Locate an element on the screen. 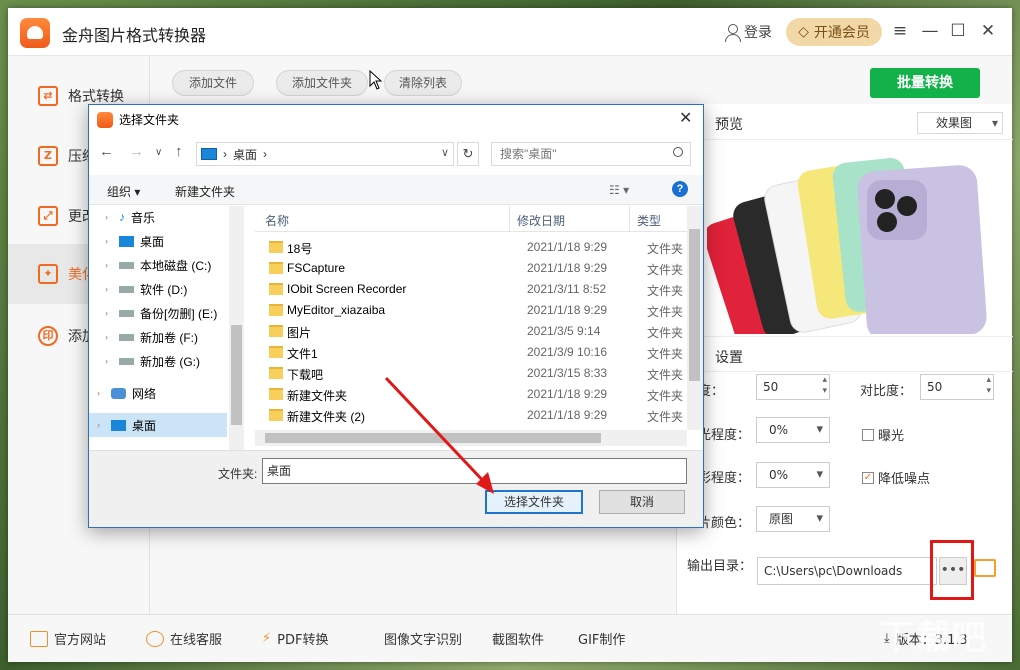  list-item: MyEditor_xiazaiba 2021/1/18 9:29 文件夹 is located at coordinates (475, 311).